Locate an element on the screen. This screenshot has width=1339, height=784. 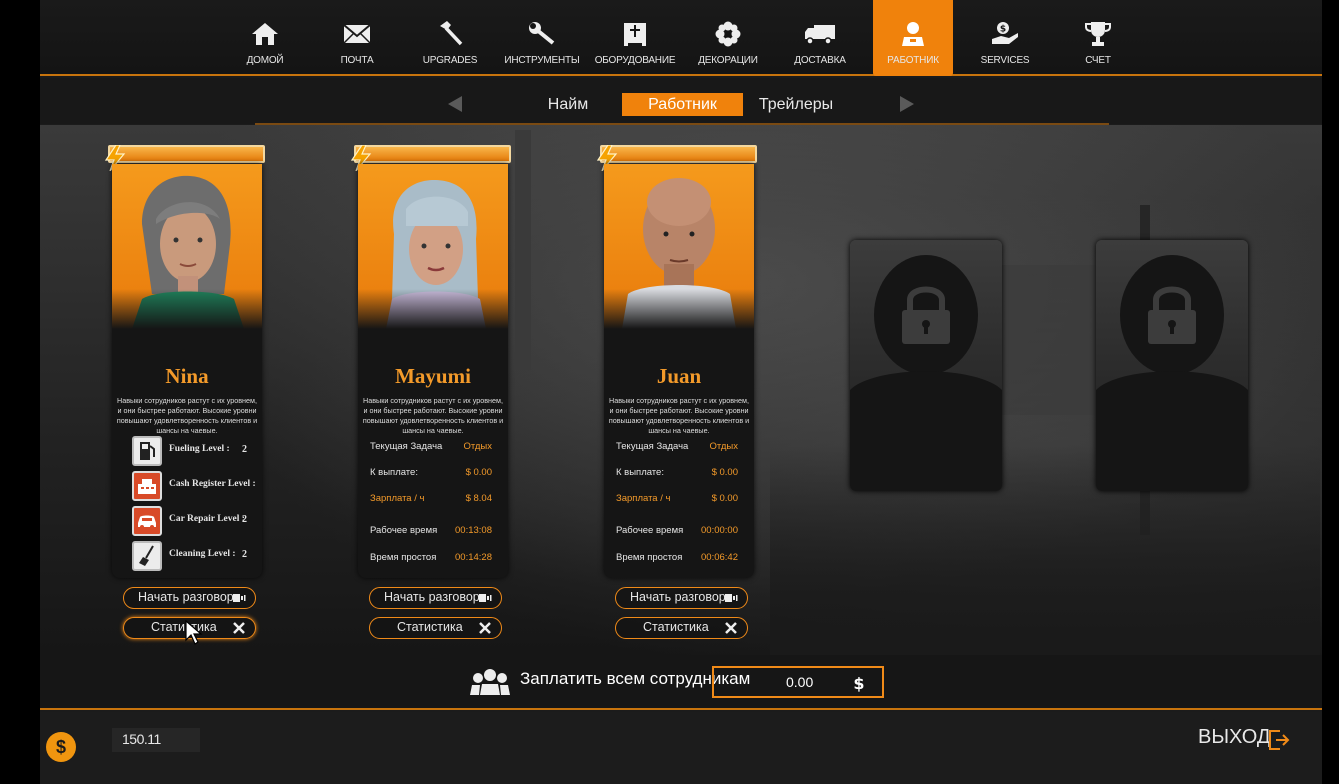
stat-value: Отдых is located at coordinates (723, 446).